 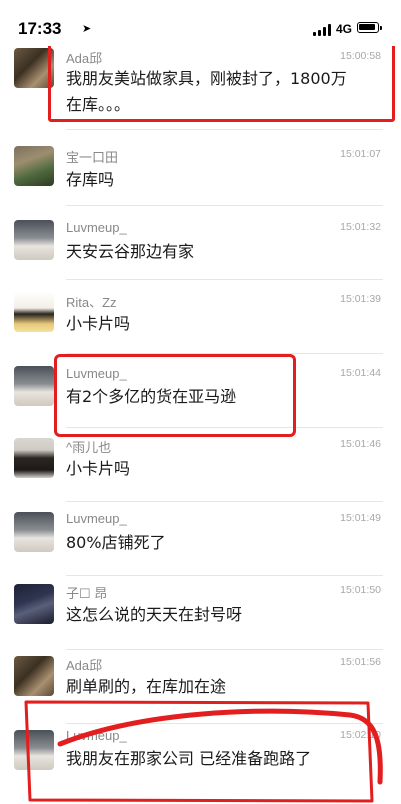 I want to click on message-time: 15:01:46, so click(x=360, y=444).